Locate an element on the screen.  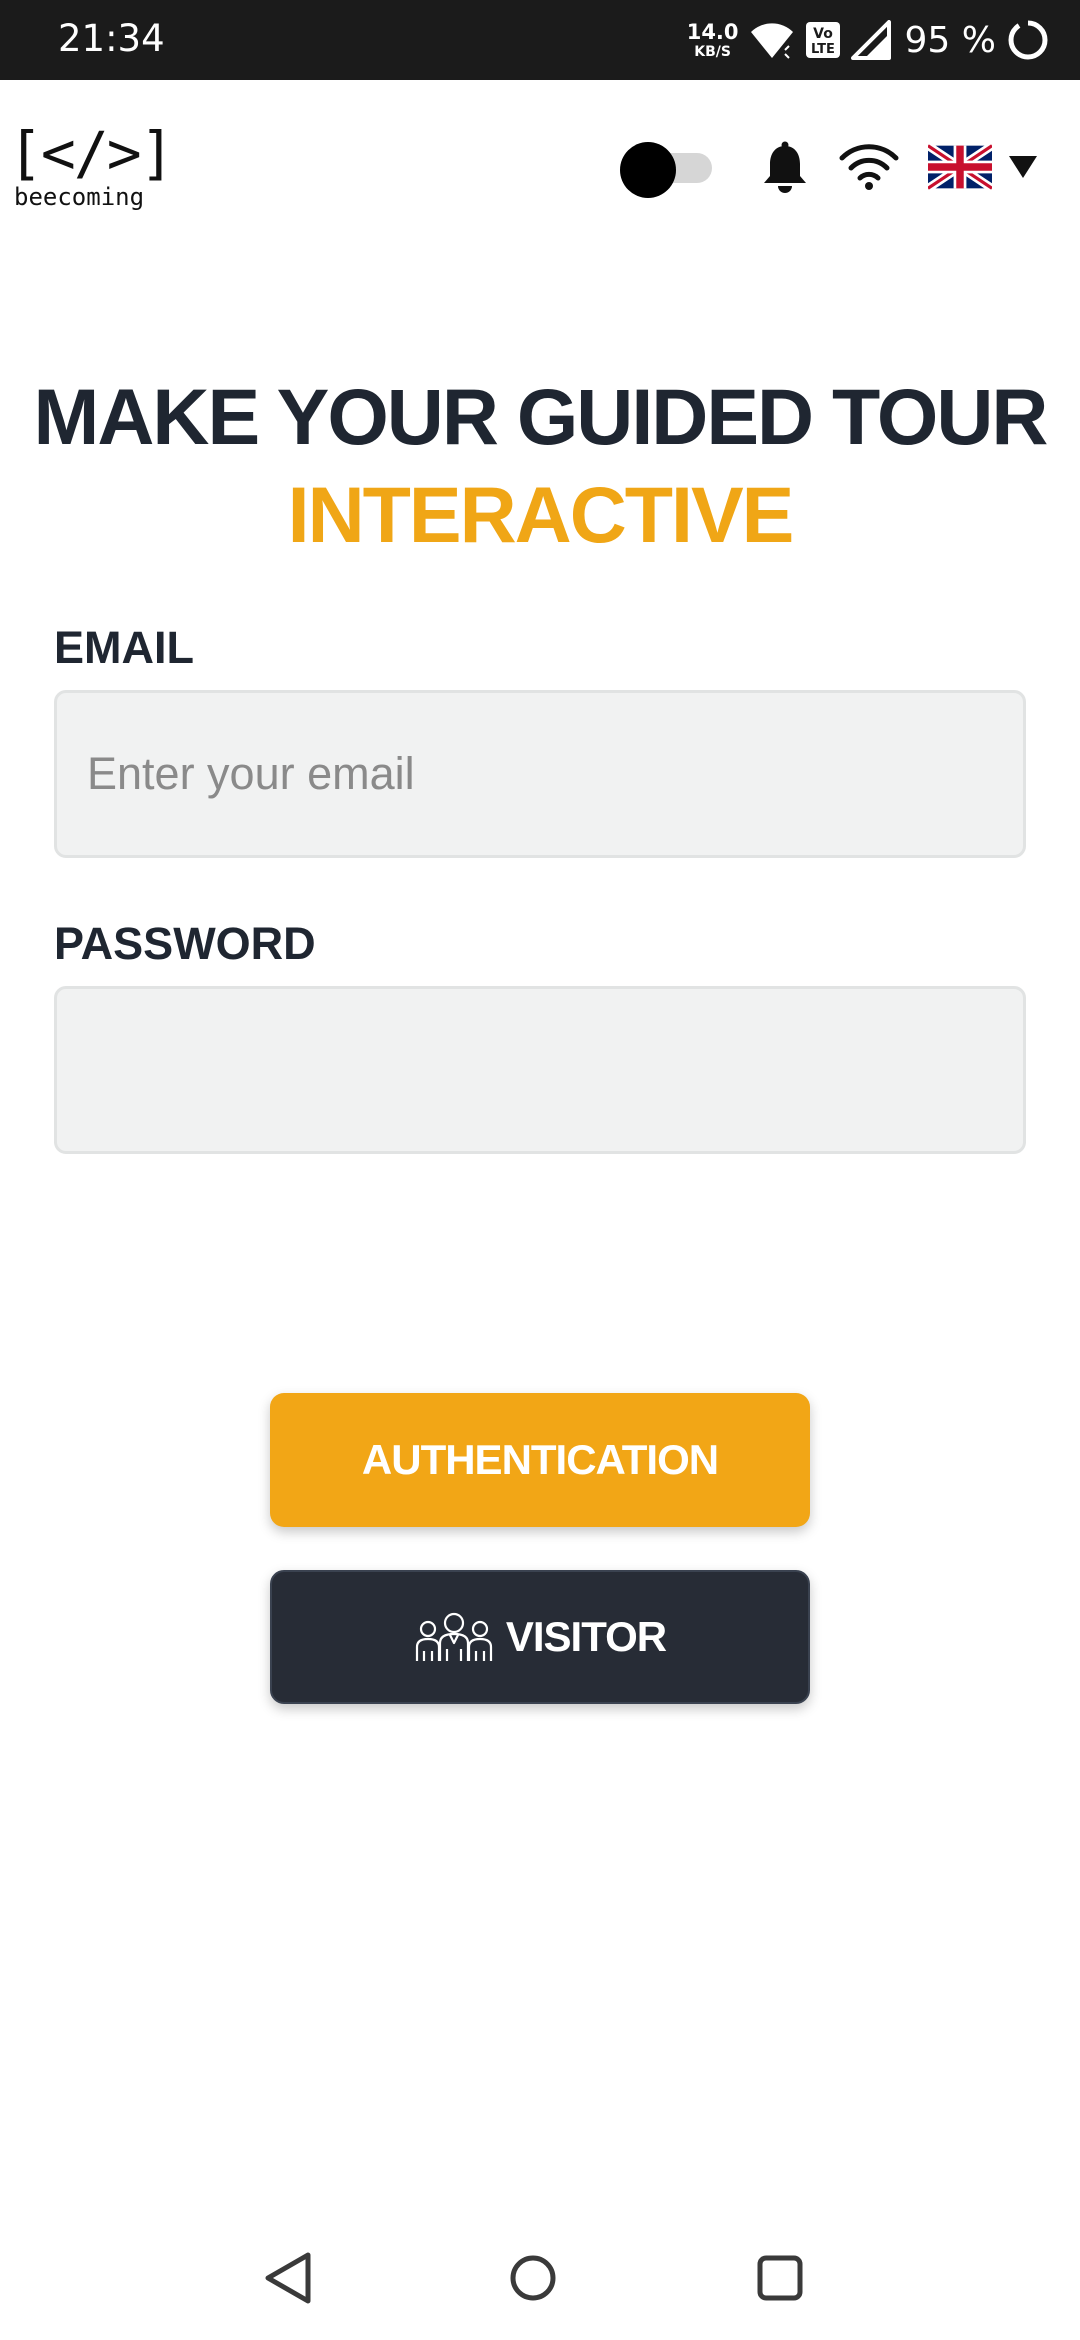
network-speed-value: 14.0 is located at coordinates (712, 31).